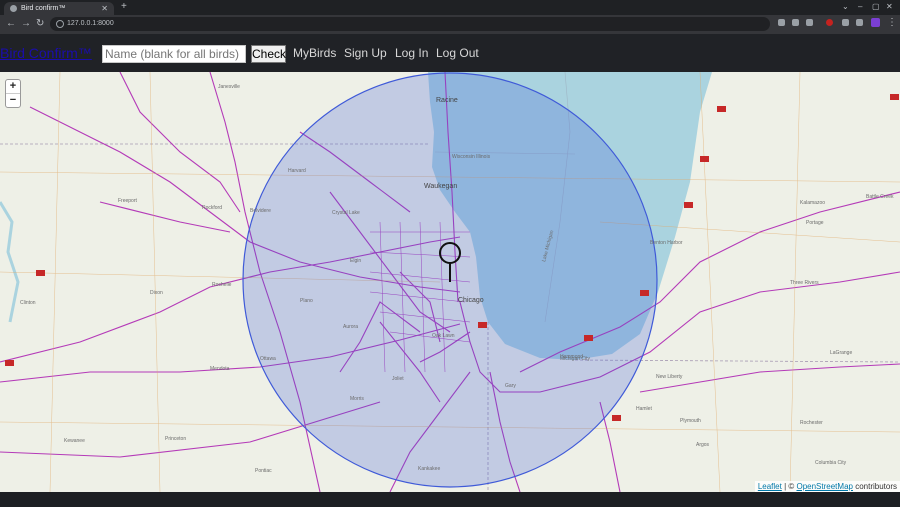 This screenshot has height=507, width=900. Describe the element at coordinates (875, 22) in the screenshot. I see `profile-icon` at that location.